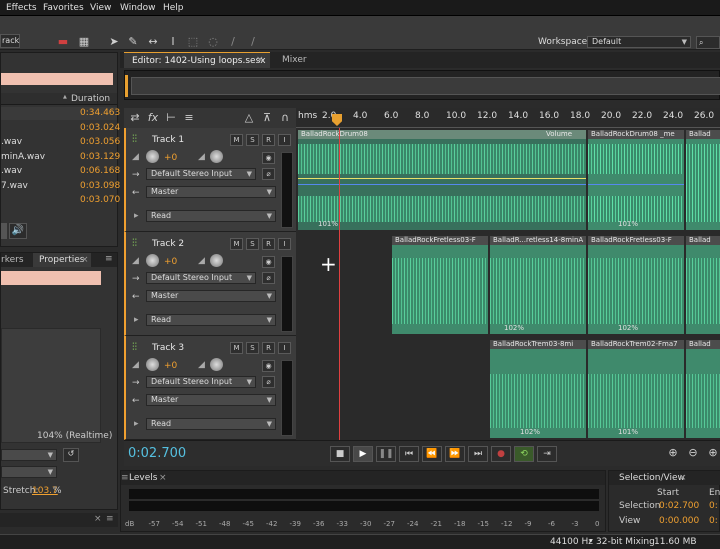  Describe the element at coordinates (409, 454) in the screenshot. I see `go-to-start-icon: ⏮` at that location.